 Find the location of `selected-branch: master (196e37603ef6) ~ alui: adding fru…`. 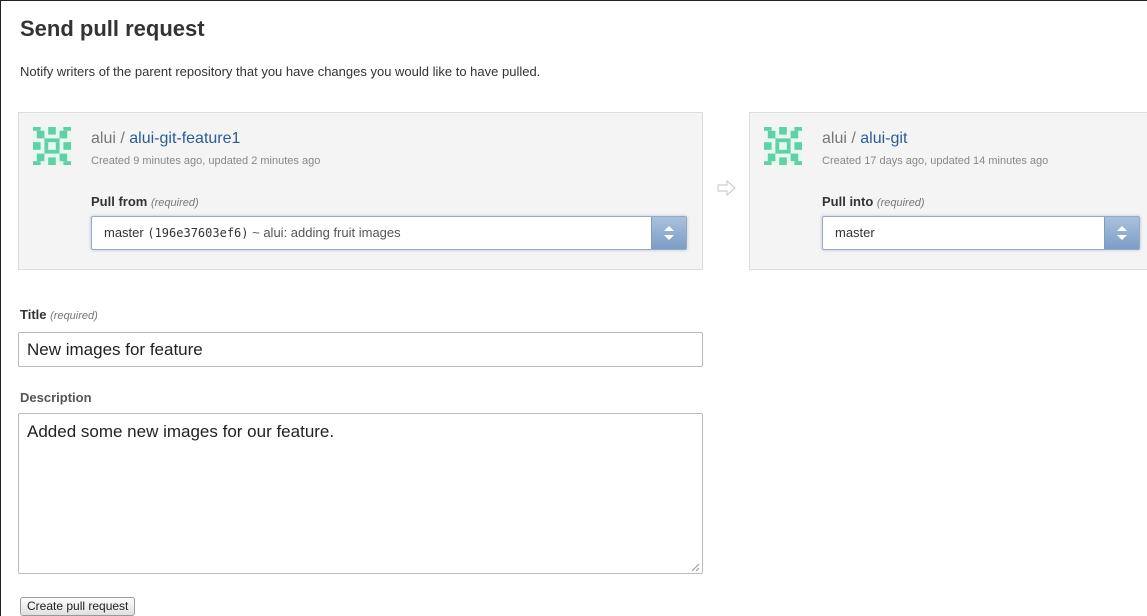

selected-branch: master (196e37603ef6) ~ alui: adding fru… is located at coordinates (252, 232).